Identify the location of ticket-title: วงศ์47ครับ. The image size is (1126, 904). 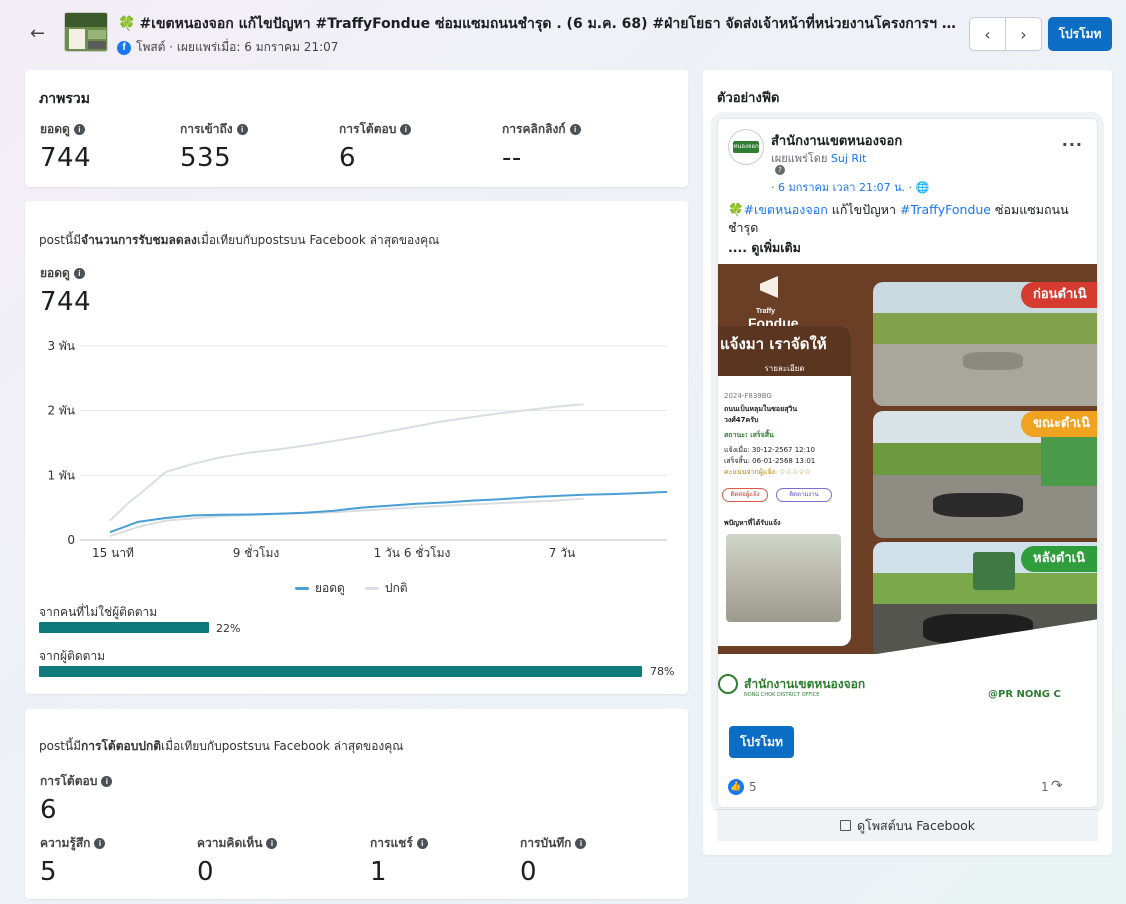
(741, 420).